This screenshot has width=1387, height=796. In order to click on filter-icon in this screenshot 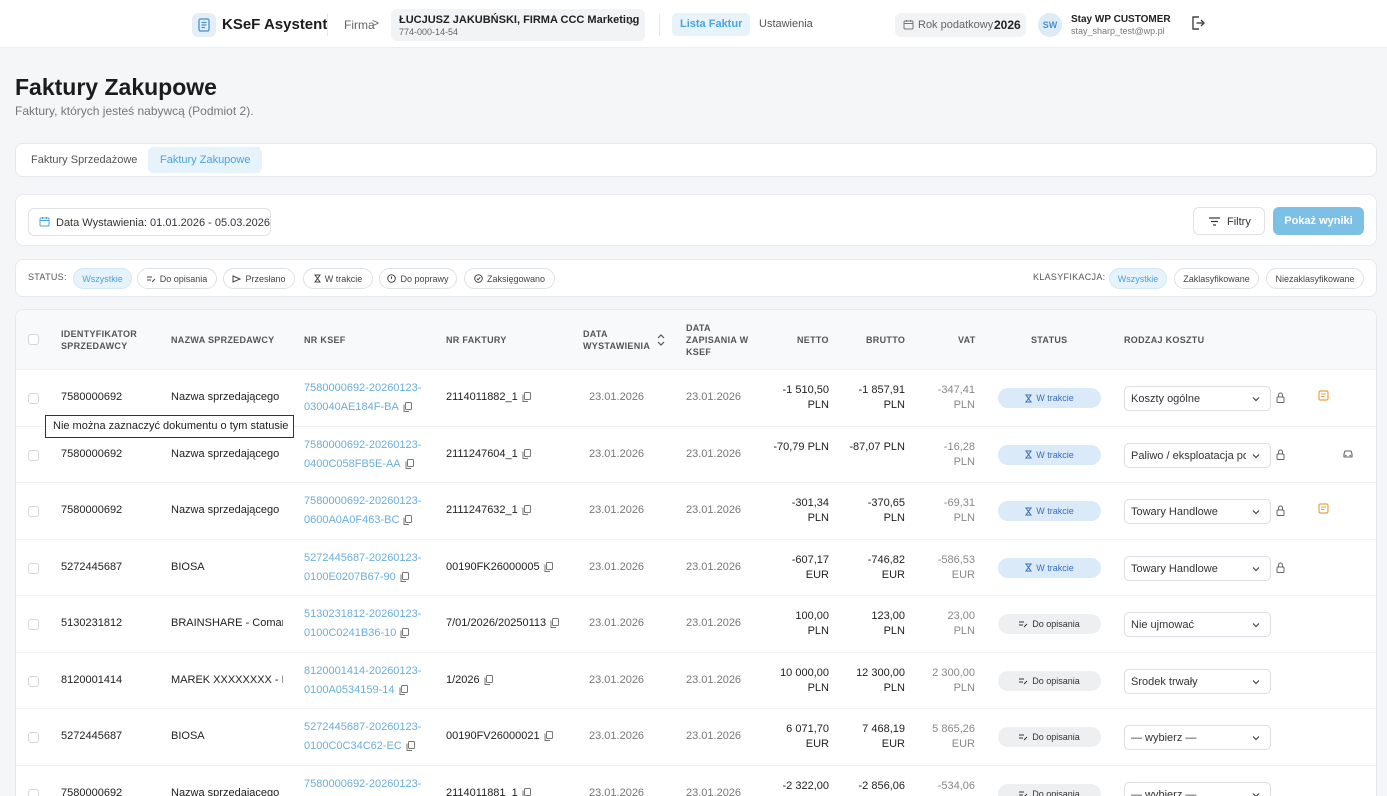, I will do `click(1214, 221)`.